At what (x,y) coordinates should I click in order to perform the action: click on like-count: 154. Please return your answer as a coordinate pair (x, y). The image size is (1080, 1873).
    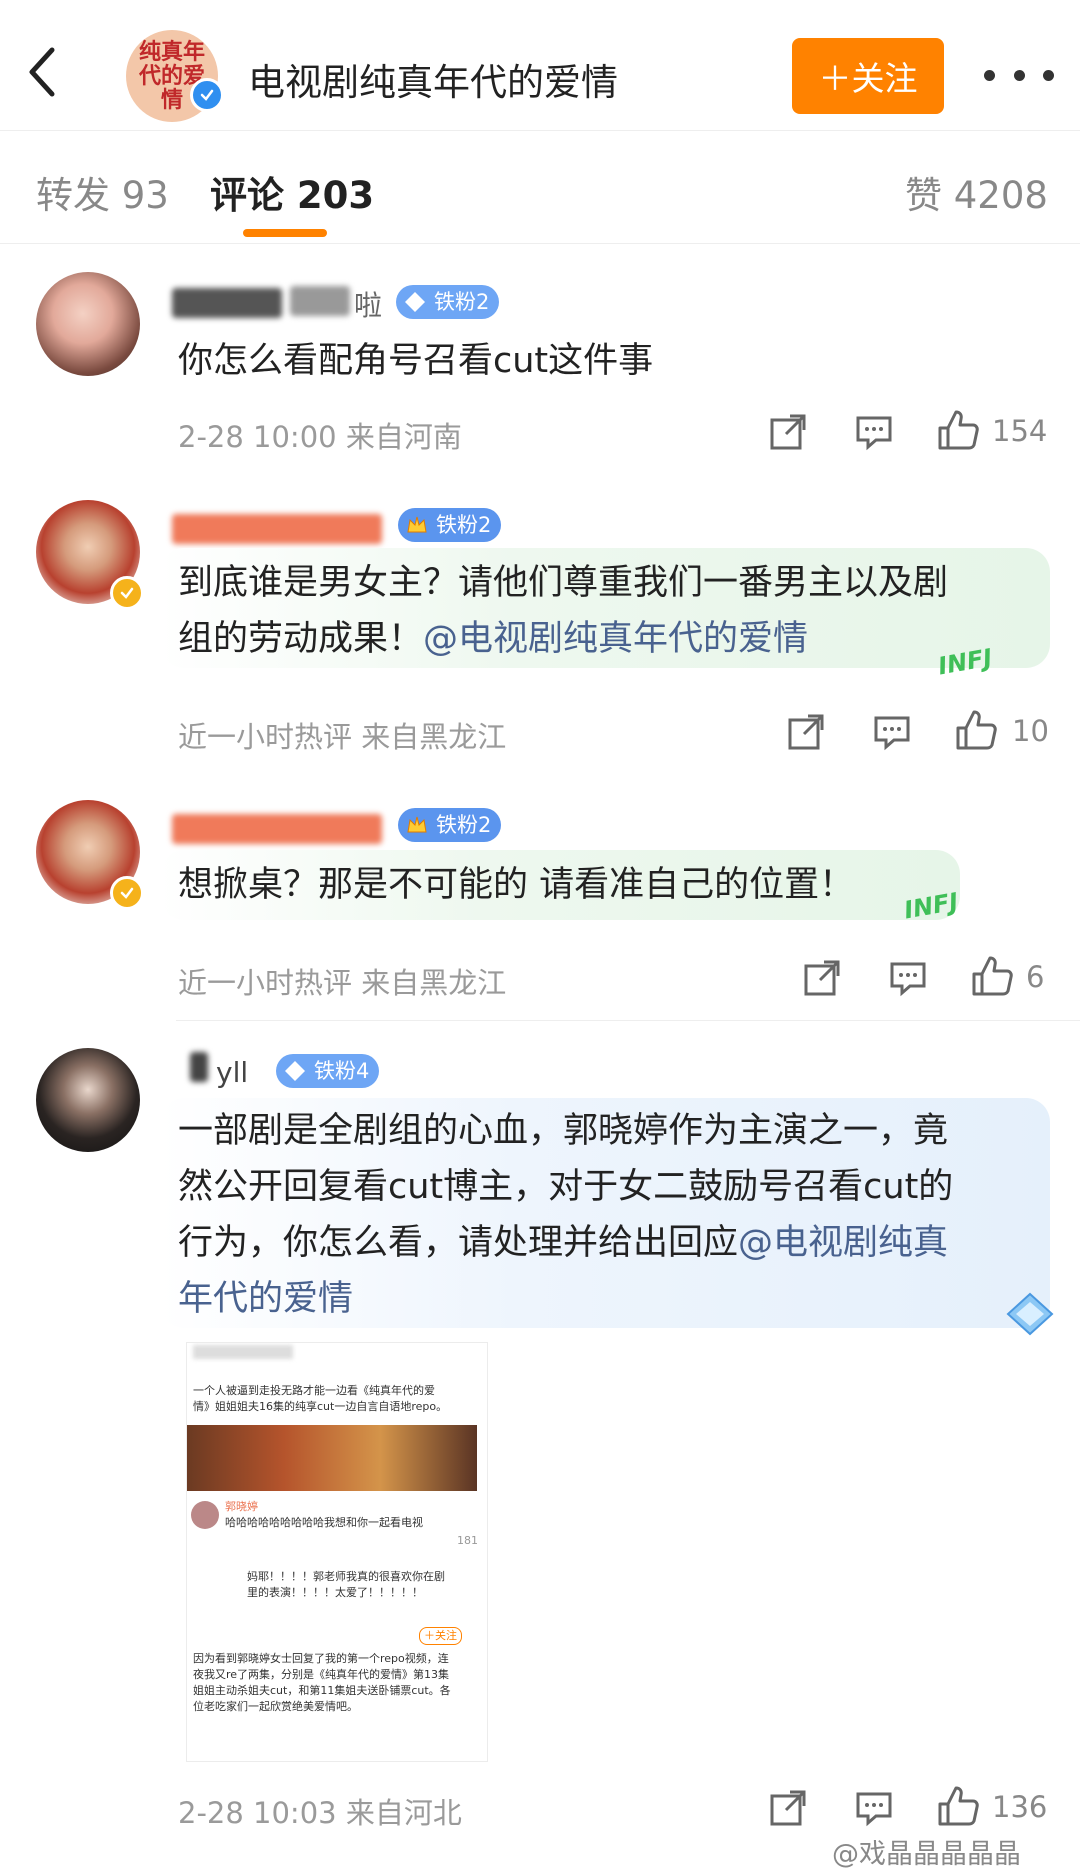
    Looking at the image, I should click on (1020, 431).